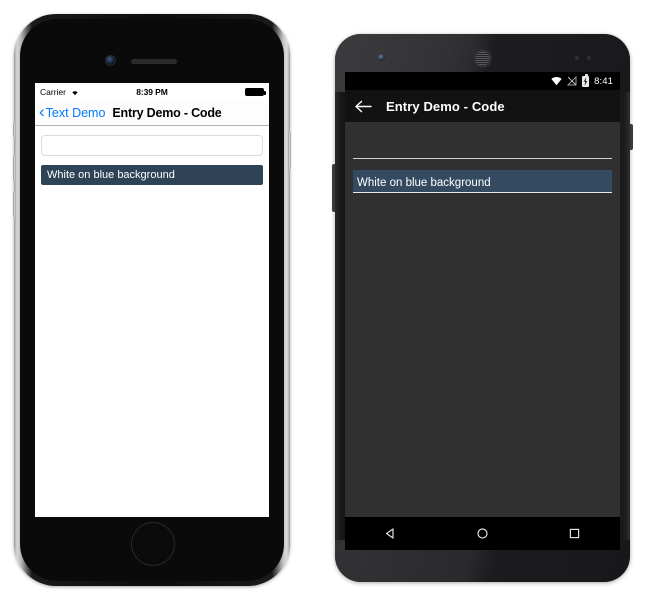  I want to click on battery-full-icon, so click(255, 91).